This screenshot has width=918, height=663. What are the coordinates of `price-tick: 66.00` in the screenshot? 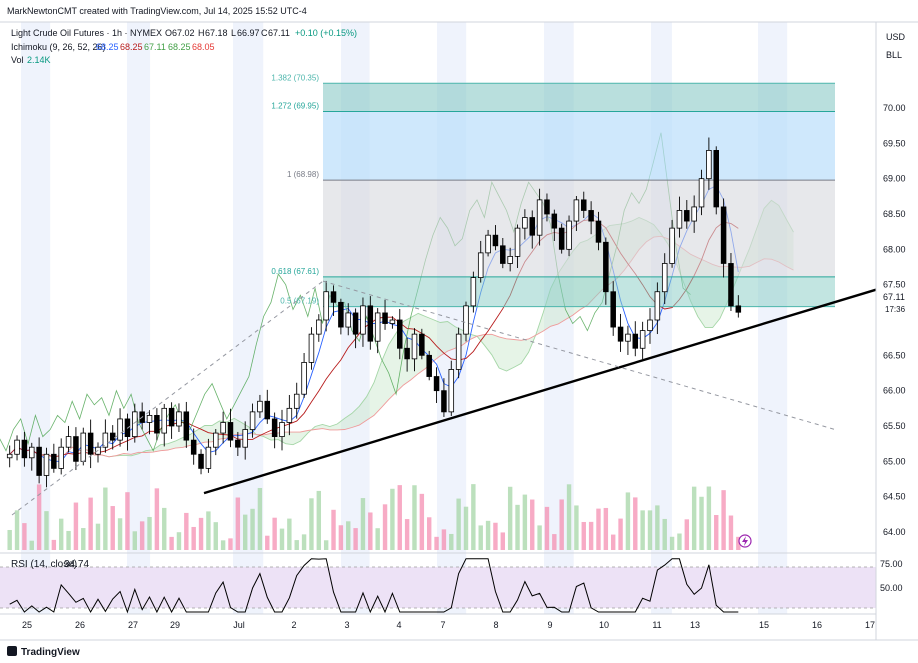 It's located at (894, 391).